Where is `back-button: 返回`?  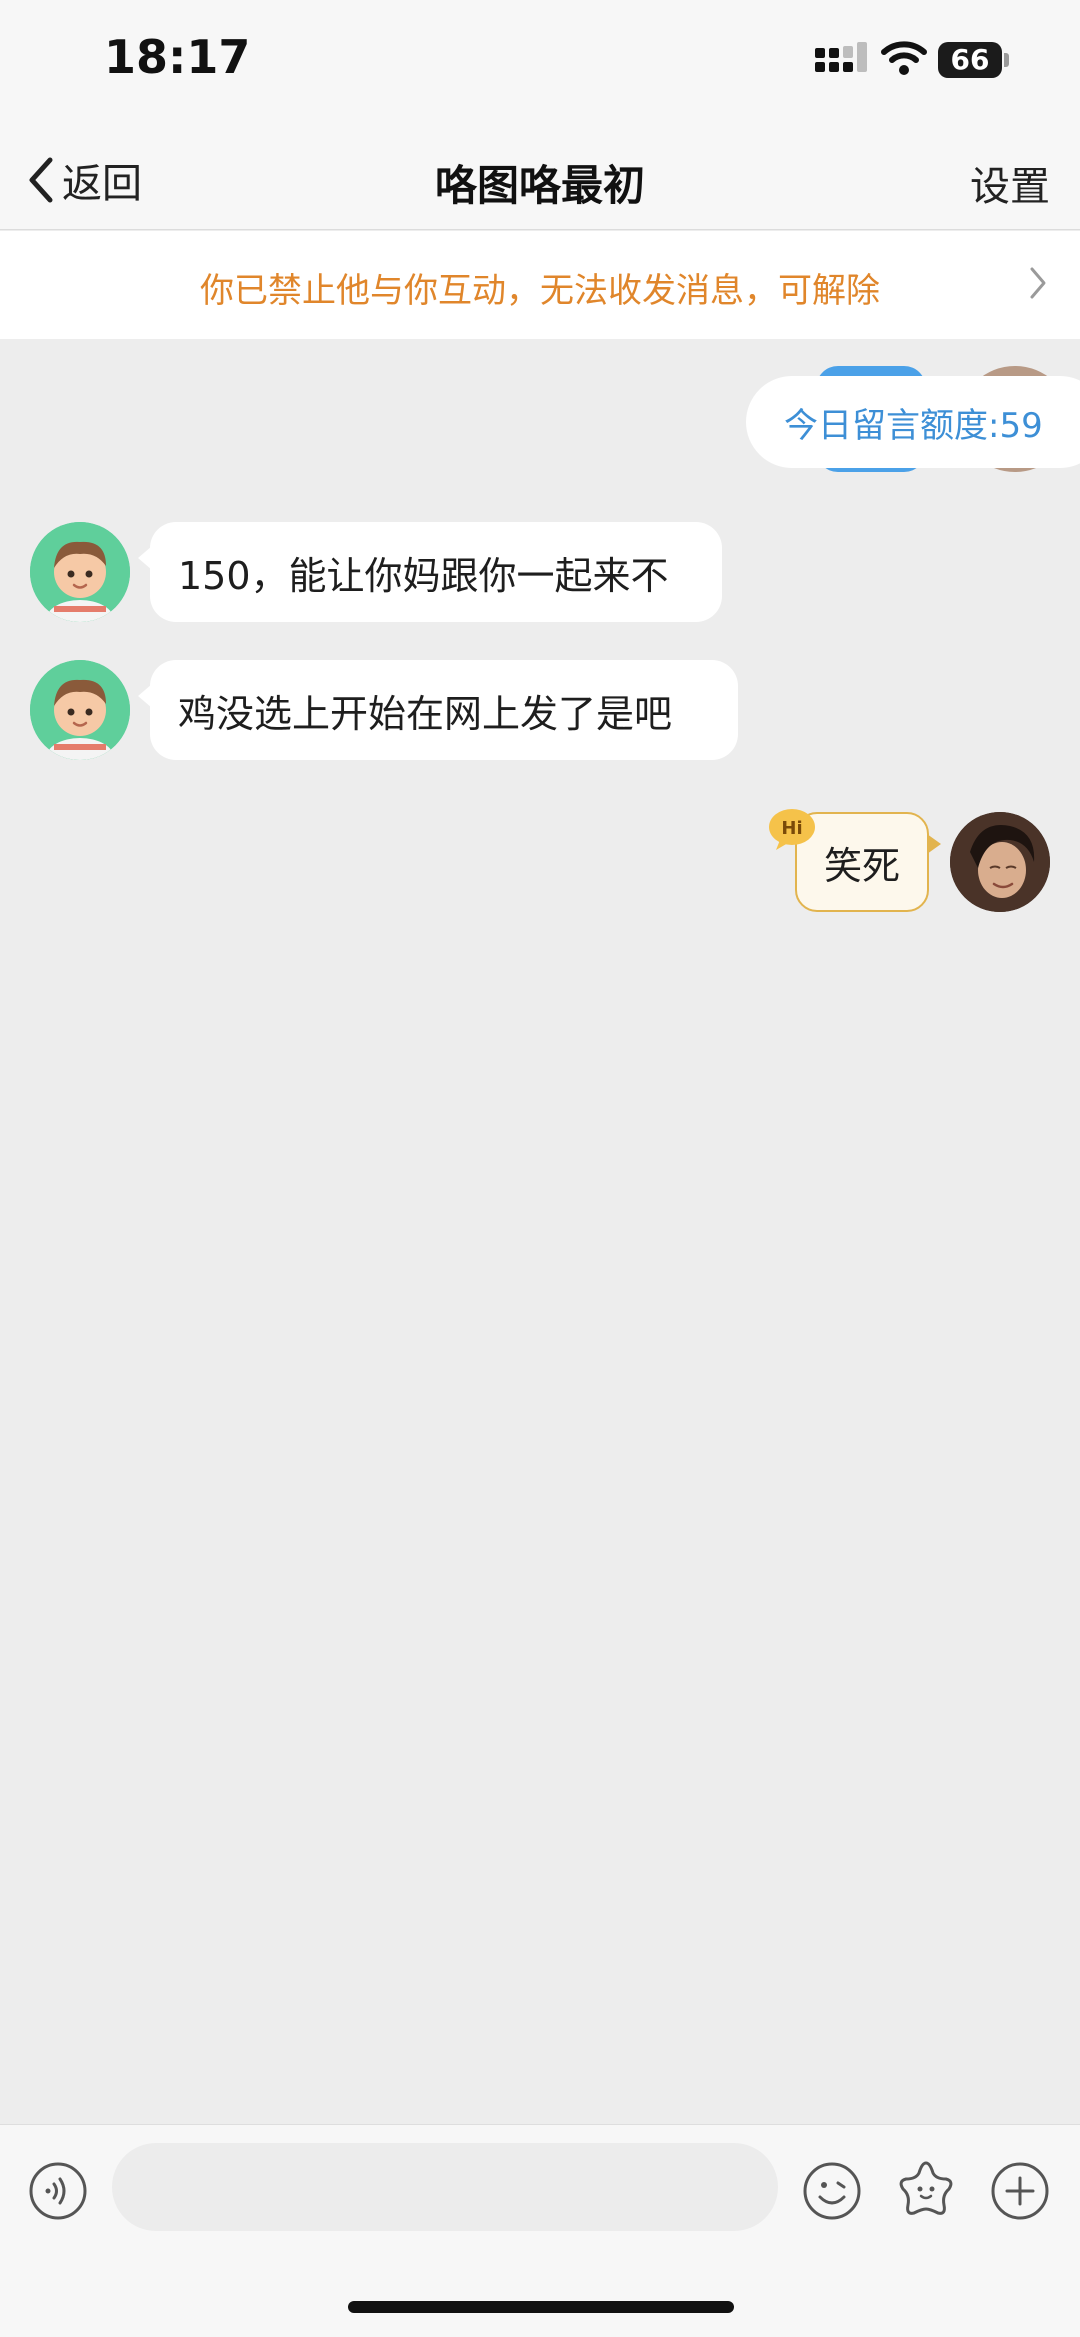
back-button: 返回 is located at coordinates (83, 180).